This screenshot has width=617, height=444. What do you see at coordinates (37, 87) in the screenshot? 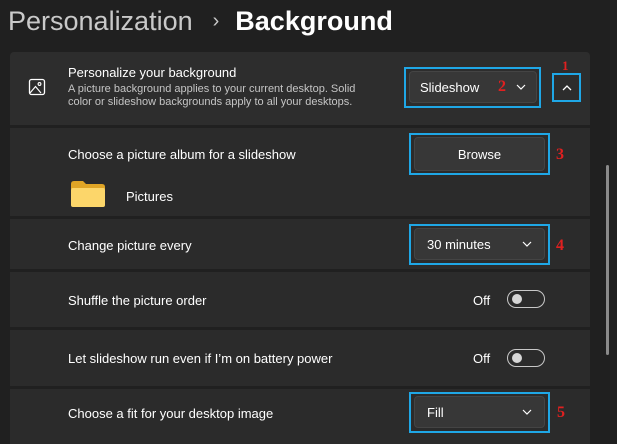
I see `picture-icon` at bounding box center [37, 87].